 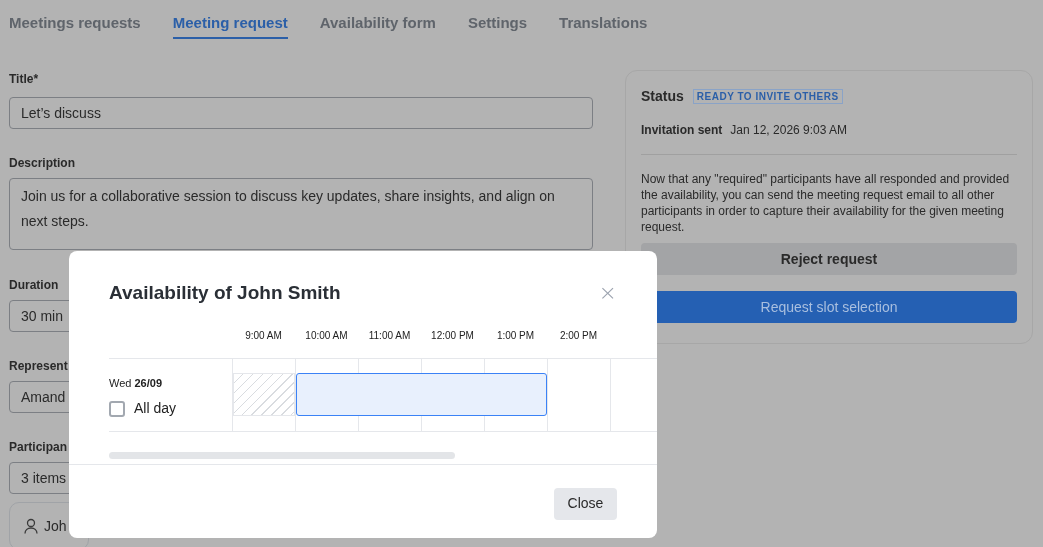 What do you see at coordinates (225, 293) in the screenshot?
I see `dialog-title: Availability of John Smith` at bounding box center [225, 293].